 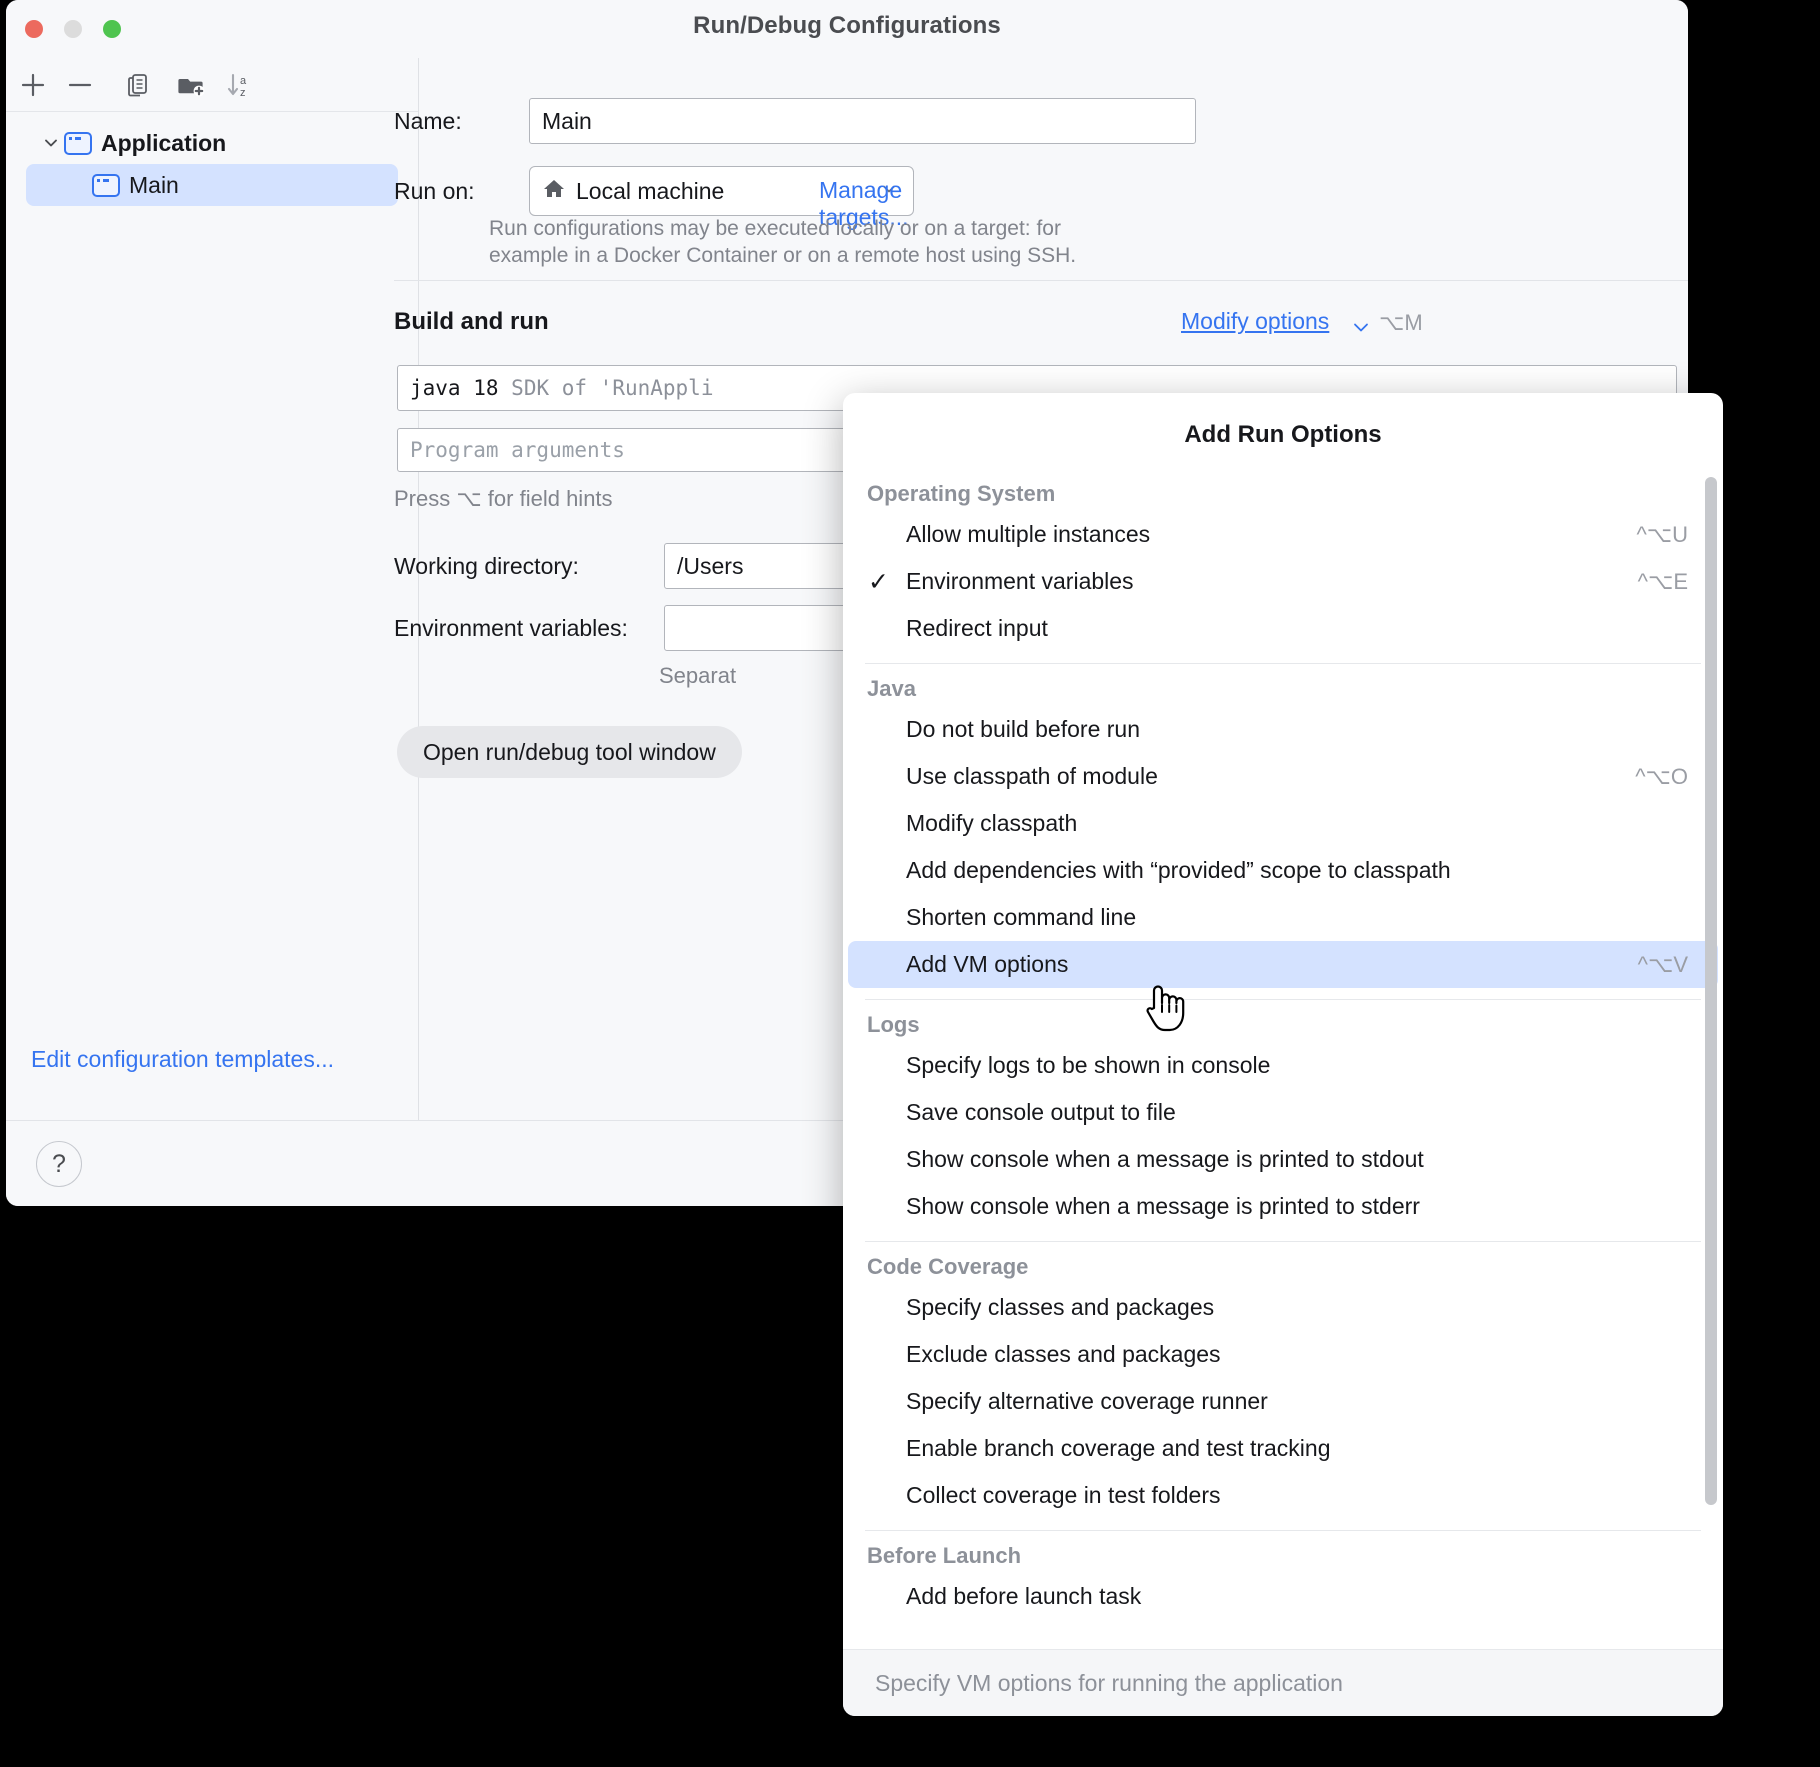 I want to click on option-item-label: Save console output to file, so click(x=1041, y=1112).